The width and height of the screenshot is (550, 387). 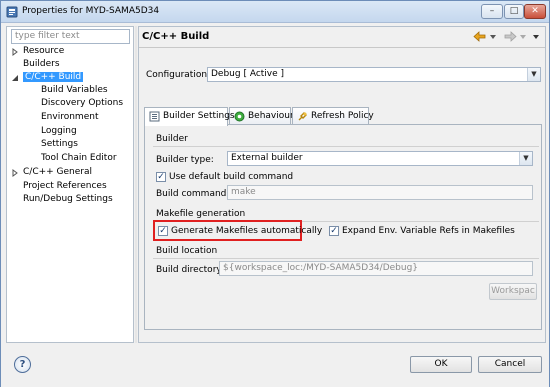 I want to click on use-default-build-command-label: Use default build command, so click(x=231, y=177).